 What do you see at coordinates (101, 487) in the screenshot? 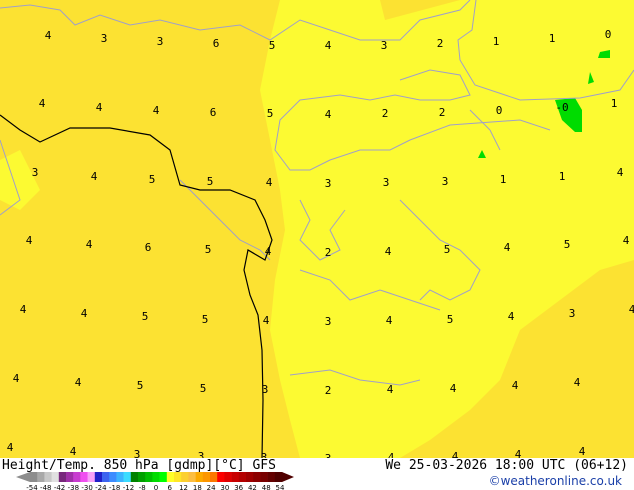
I see `legend-tick: -24` at bounding box center [101, 487].